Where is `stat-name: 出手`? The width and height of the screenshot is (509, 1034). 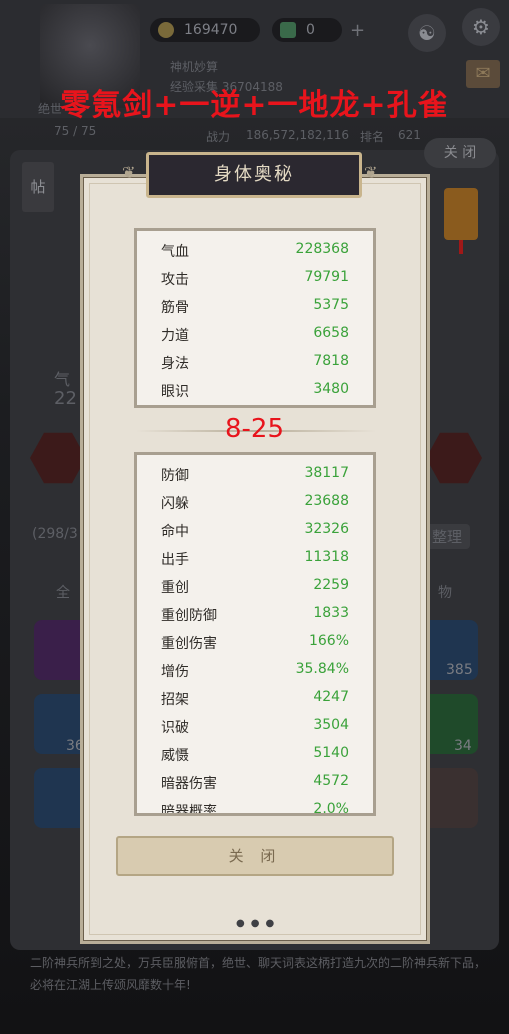
stat-name: 出手 is located at coordinates (175, 560).